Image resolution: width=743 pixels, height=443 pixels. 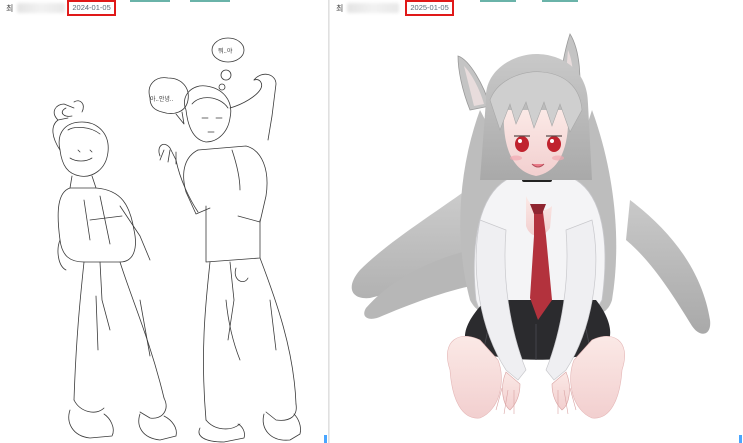 What do you see at coordinates (228, 64) in the screenshot?
I see `thought-bubble` at bounding box center [228, 64].